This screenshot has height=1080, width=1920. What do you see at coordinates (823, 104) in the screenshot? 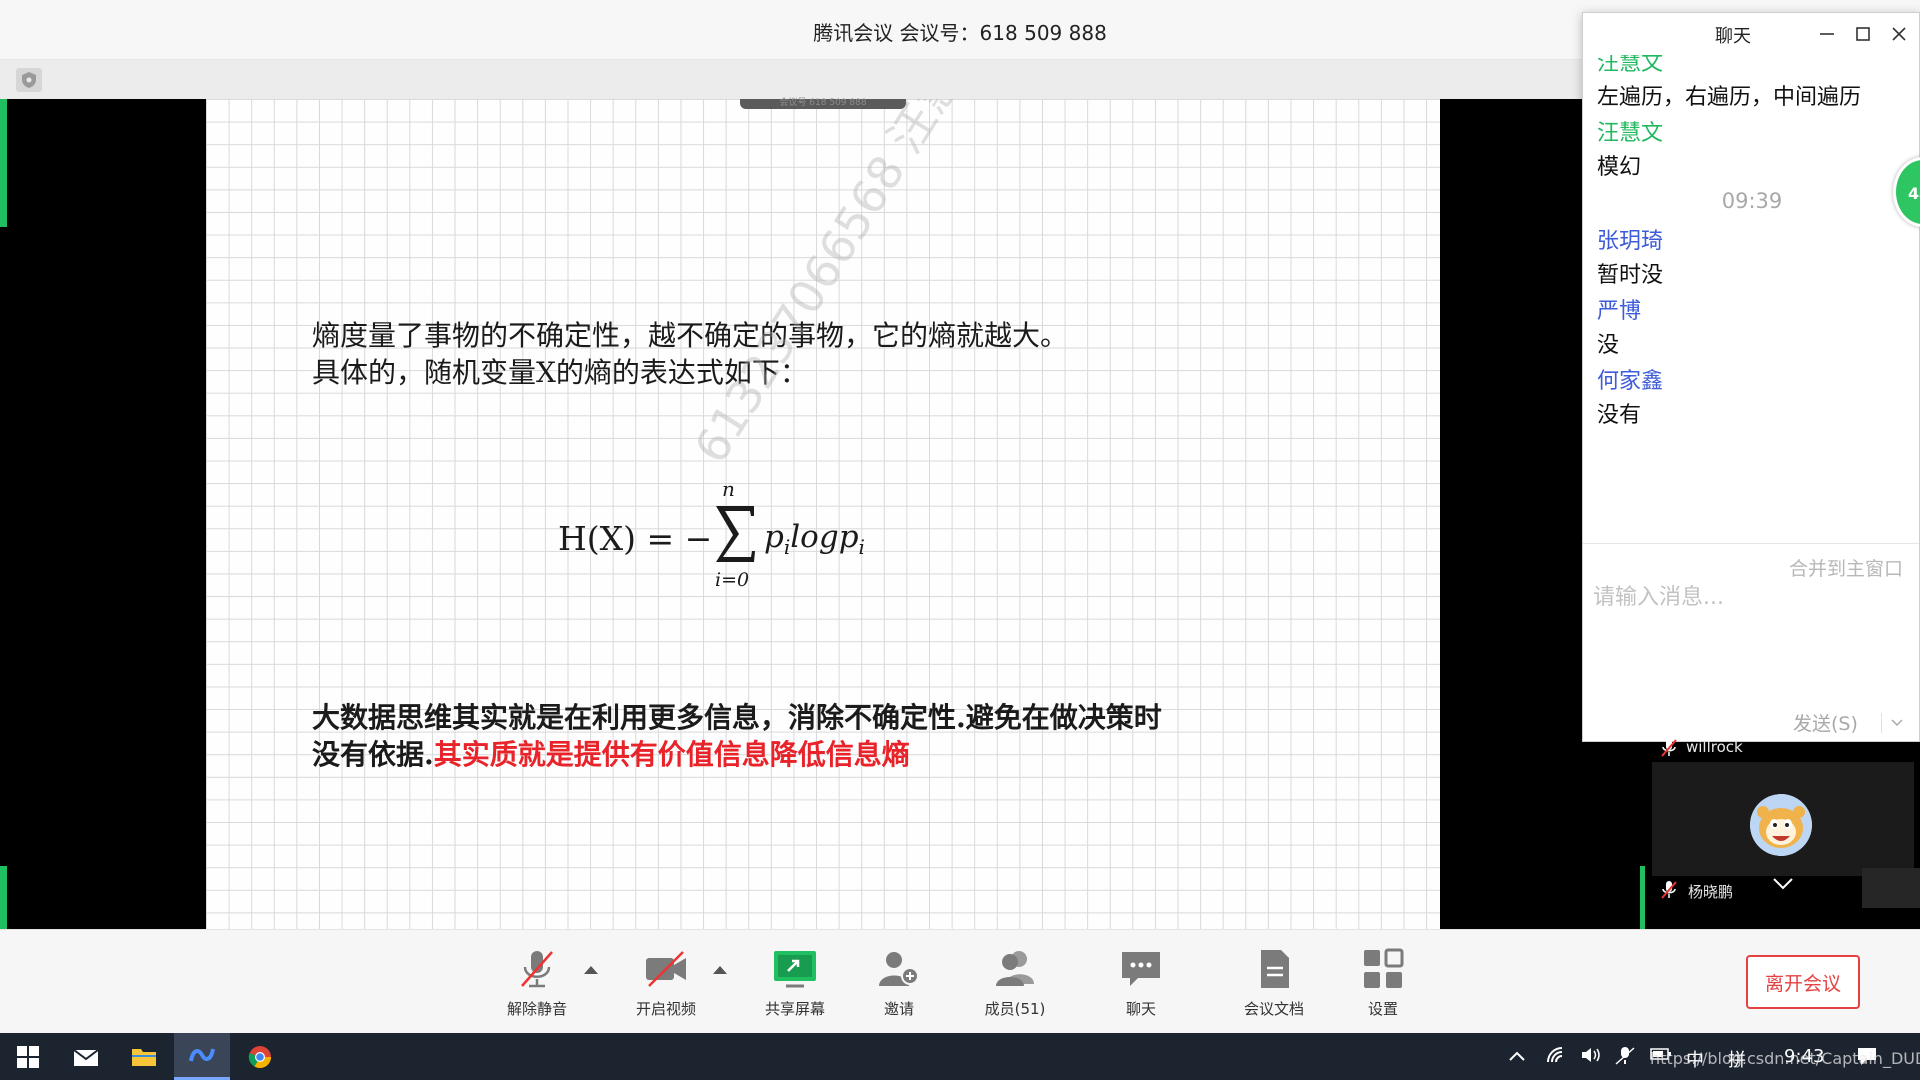
I see `share-status-tab: 会议号 618 509 888` at bounding box center [823, 104].